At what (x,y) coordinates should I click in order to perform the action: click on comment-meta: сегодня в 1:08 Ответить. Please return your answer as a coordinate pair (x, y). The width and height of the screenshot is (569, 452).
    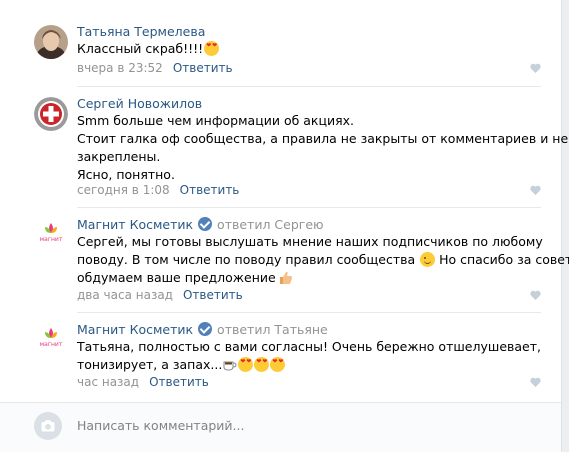
    Looking at the image, I should click on (158, 190).